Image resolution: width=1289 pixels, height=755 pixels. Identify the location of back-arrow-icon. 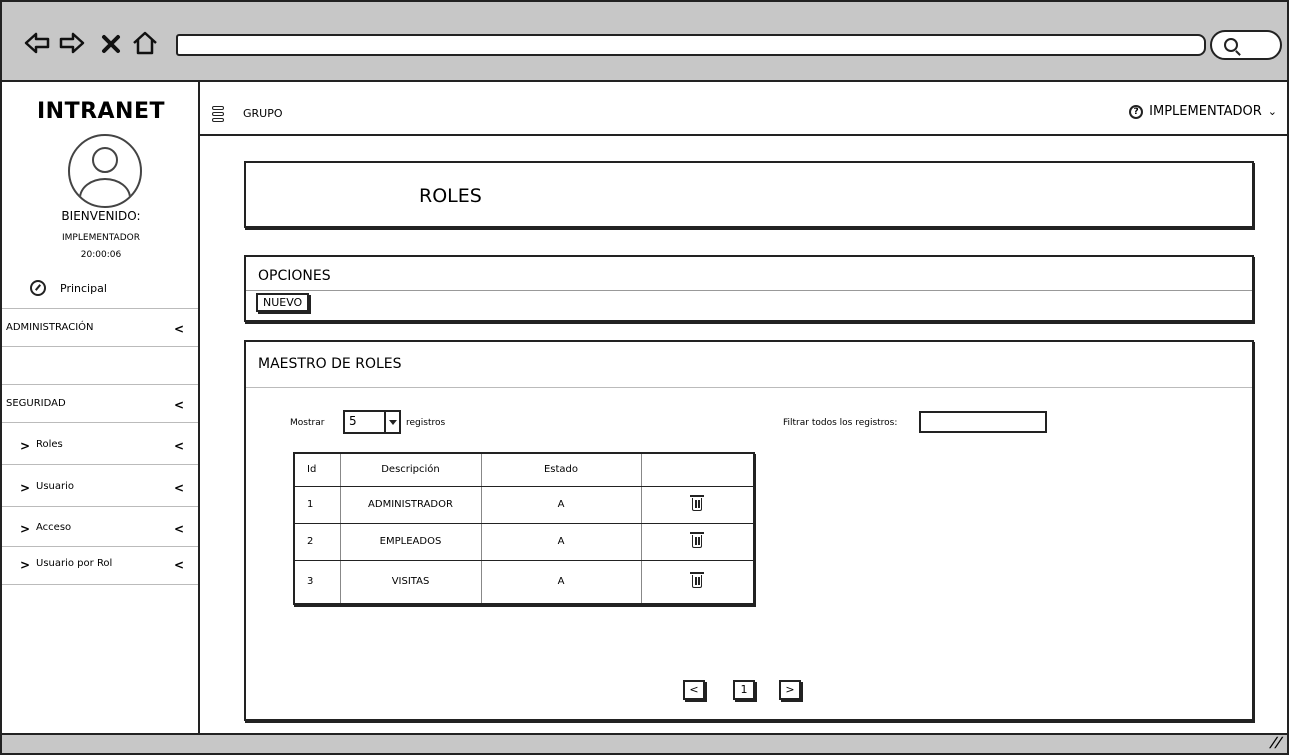
(37, 43).